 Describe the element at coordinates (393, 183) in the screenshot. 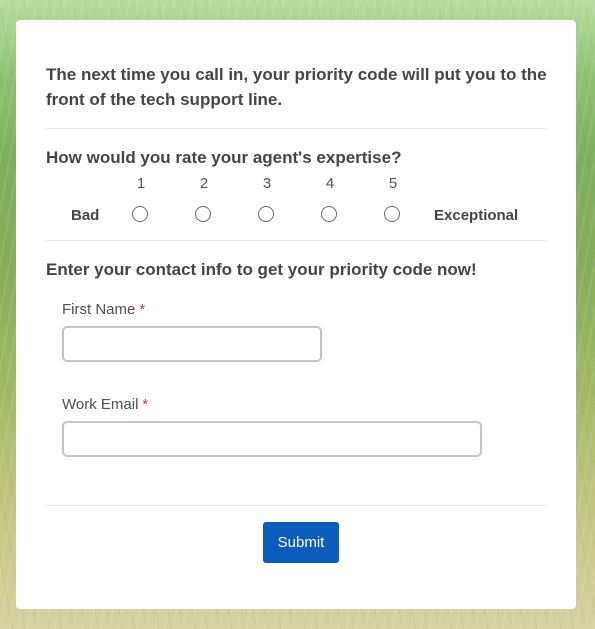

I see `scale-number-5: 5` at that location.